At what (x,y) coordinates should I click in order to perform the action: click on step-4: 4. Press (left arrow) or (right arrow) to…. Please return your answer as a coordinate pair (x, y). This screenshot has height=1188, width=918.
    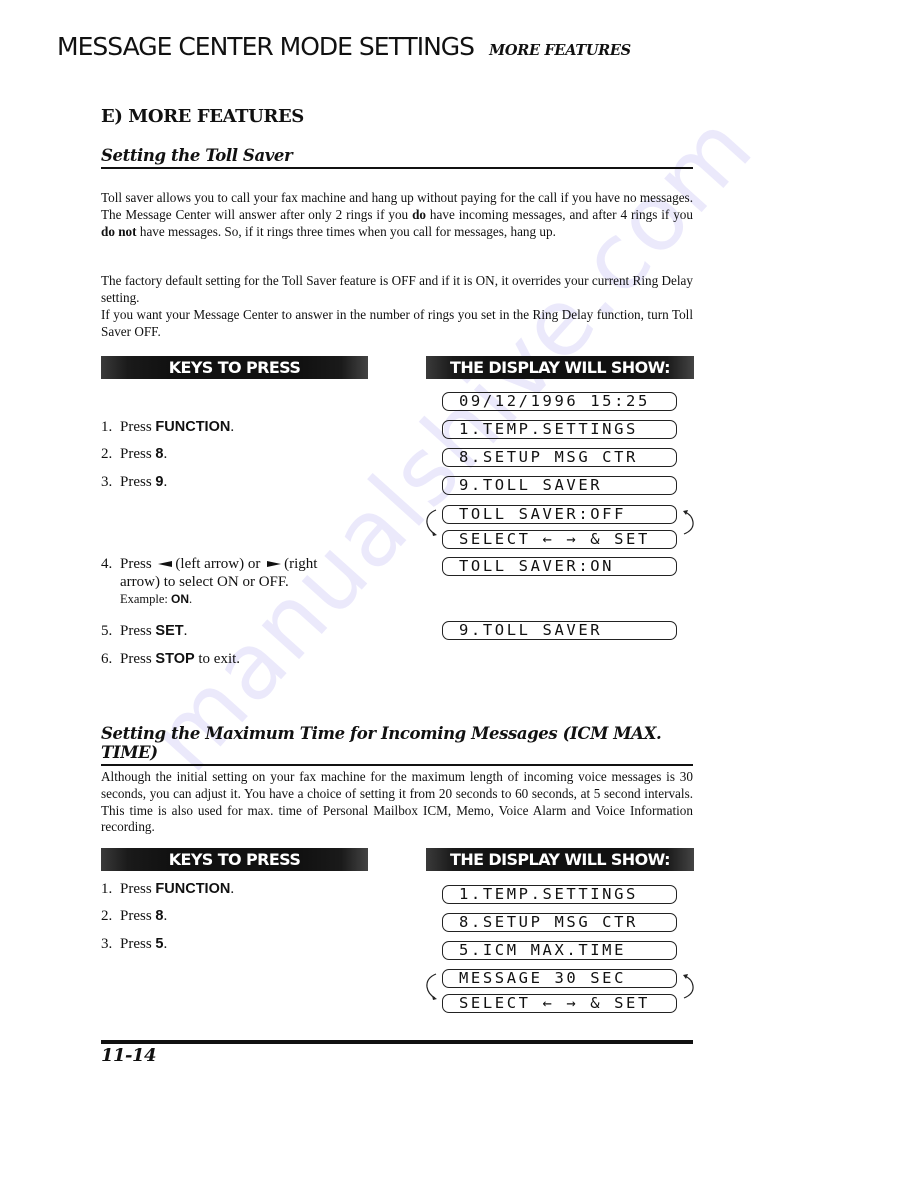
    Looking at the image, I should click on (209, 581).